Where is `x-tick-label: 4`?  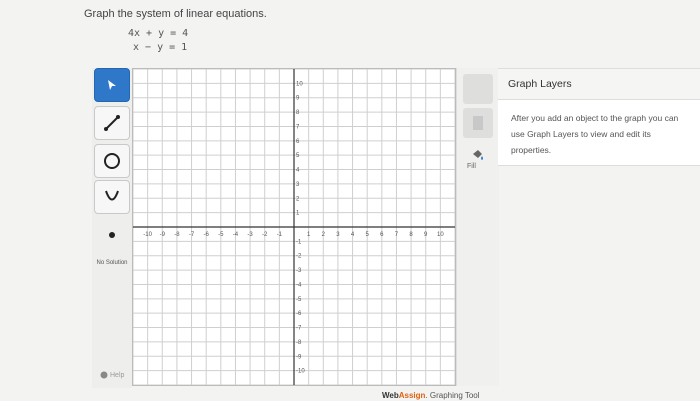 x-tick-label: 4 is located at coordinates (353, 235).